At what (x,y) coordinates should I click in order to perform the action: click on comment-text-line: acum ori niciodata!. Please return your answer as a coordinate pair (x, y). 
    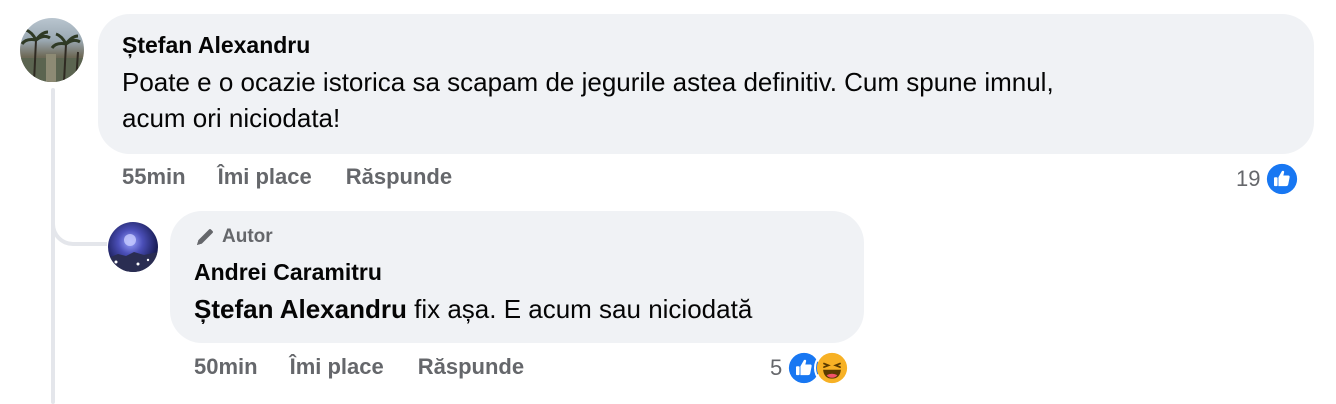
    Looking at the image, I should click on (231, 118).